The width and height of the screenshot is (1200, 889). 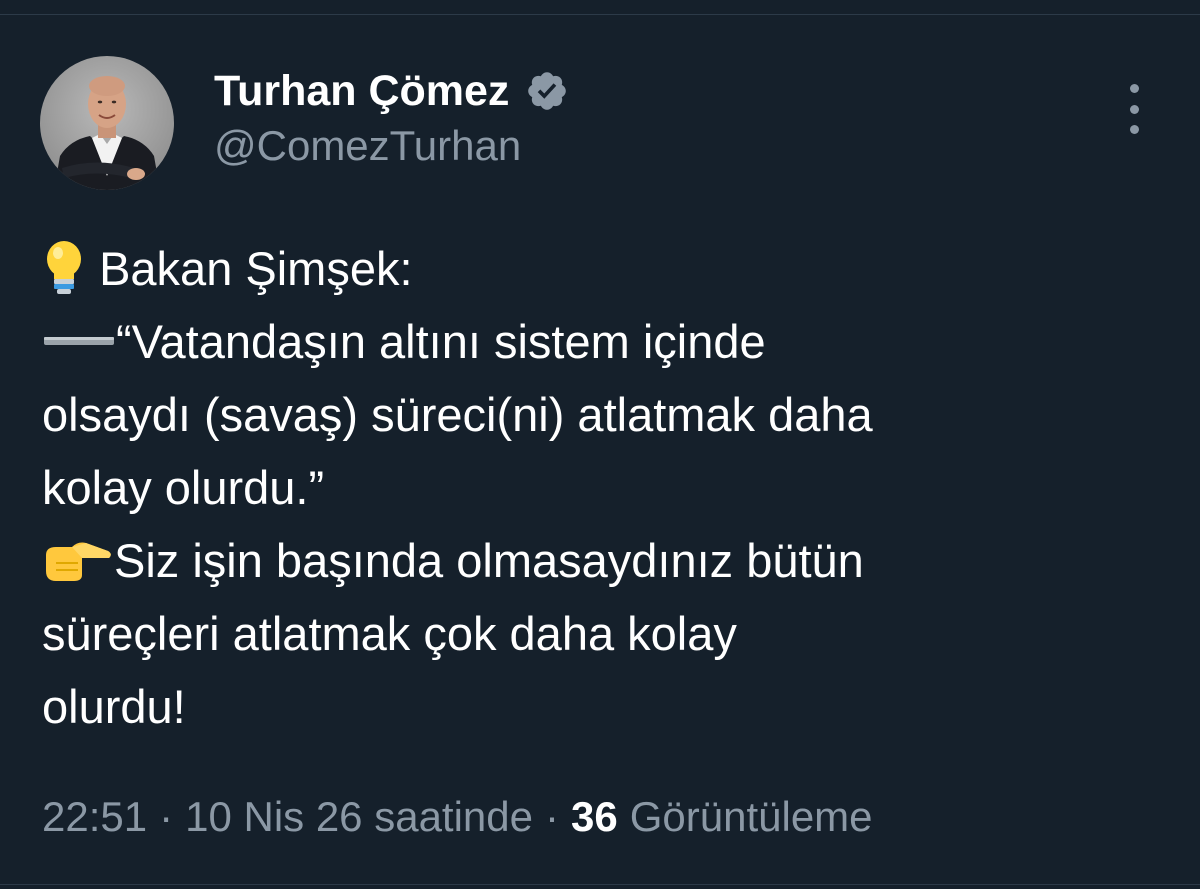 I want to click on avatar, so click(x=107, y=123).